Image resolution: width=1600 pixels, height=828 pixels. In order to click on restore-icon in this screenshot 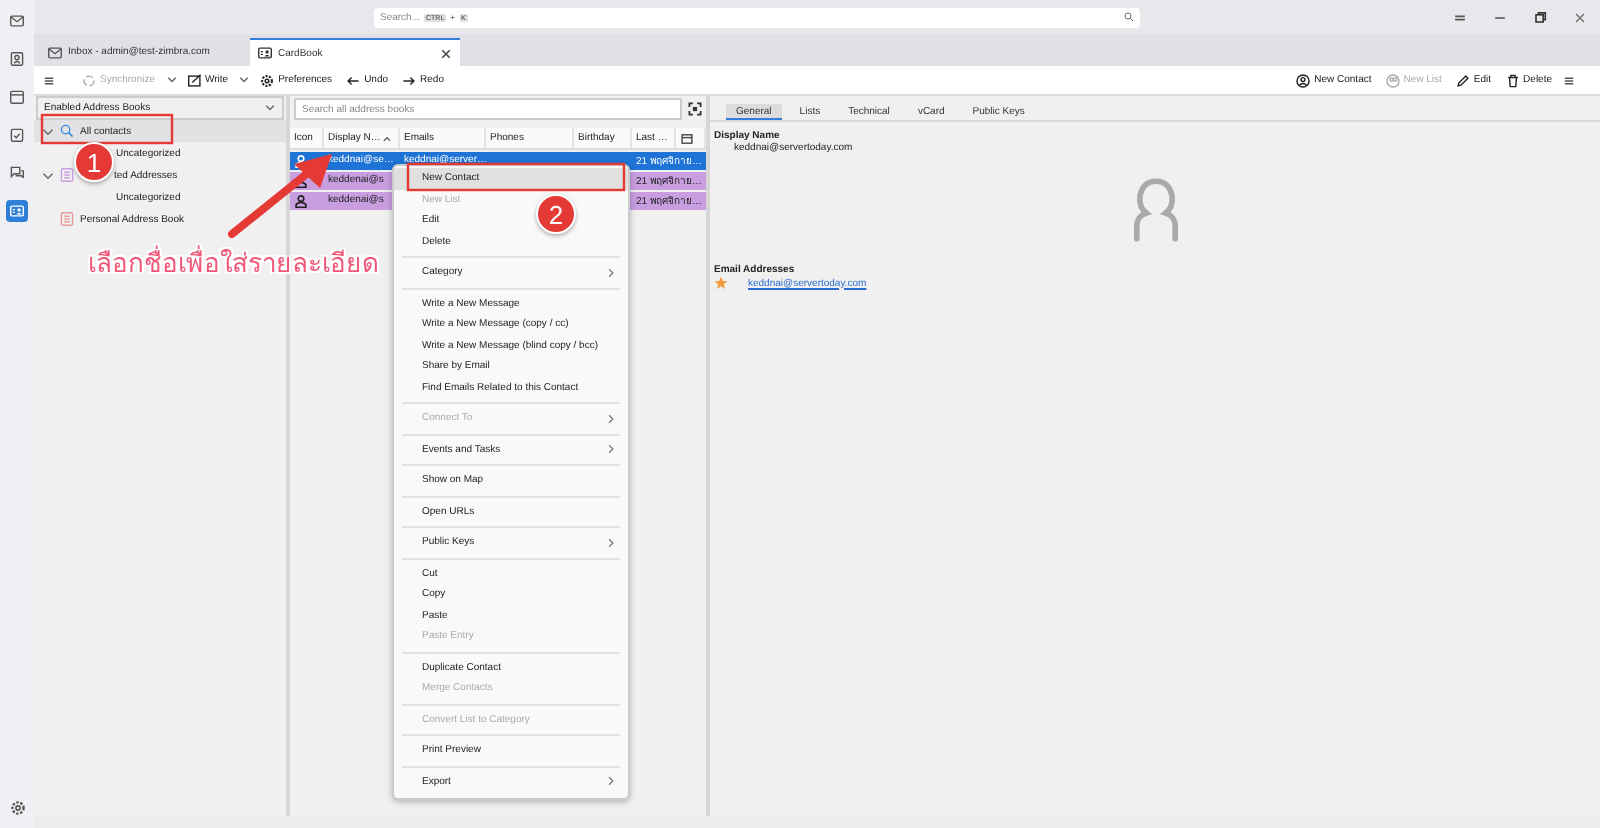, I will do `click(1540, 17)`.